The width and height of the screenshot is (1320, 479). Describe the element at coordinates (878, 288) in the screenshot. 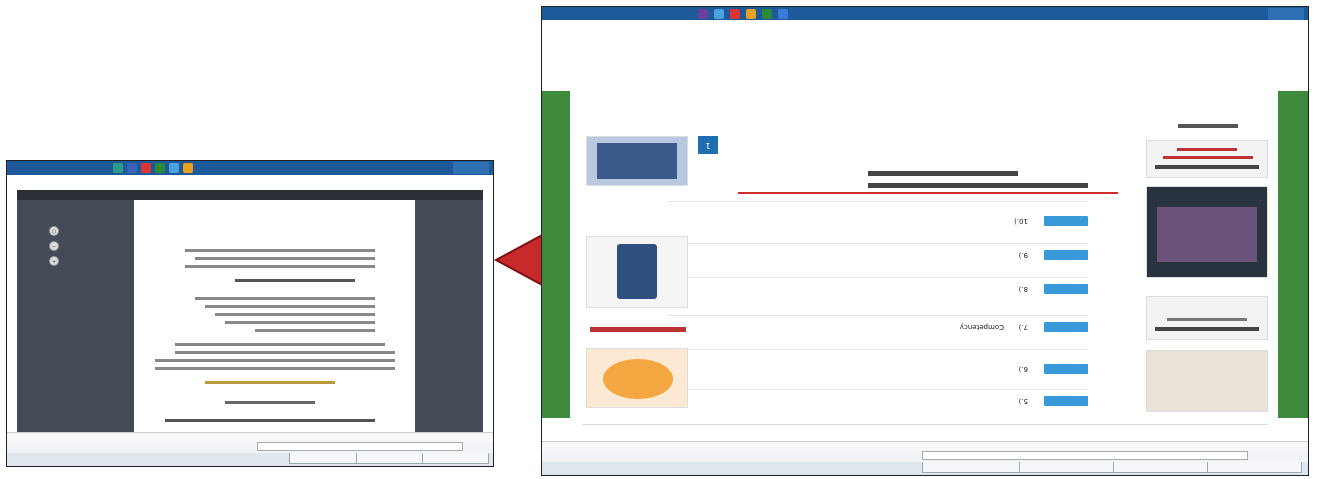

I see `course-row: 8.)` at that location.